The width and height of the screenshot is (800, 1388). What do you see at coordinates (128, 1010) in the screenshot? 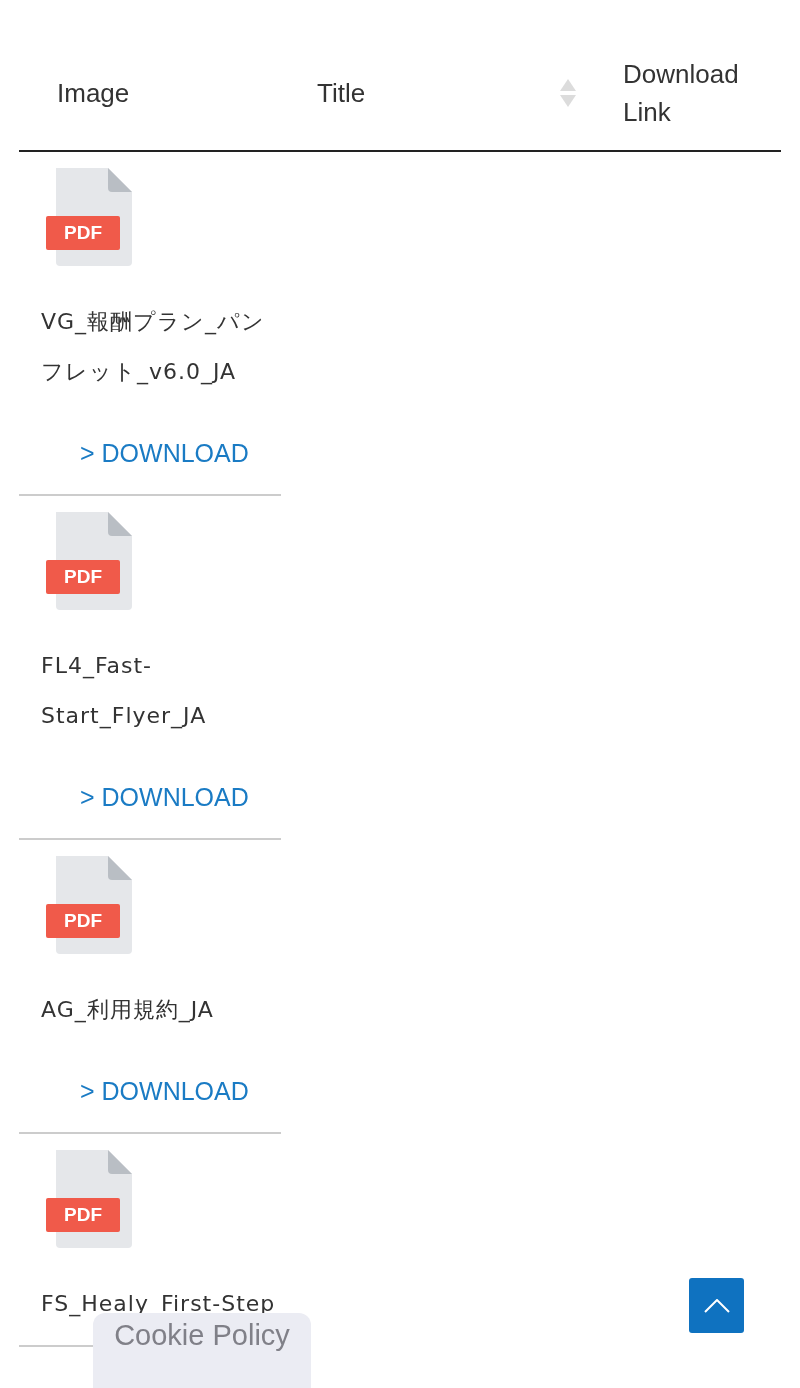
I see `document-title: AG_利用規約_JA` at bounding box center [128, 1010].